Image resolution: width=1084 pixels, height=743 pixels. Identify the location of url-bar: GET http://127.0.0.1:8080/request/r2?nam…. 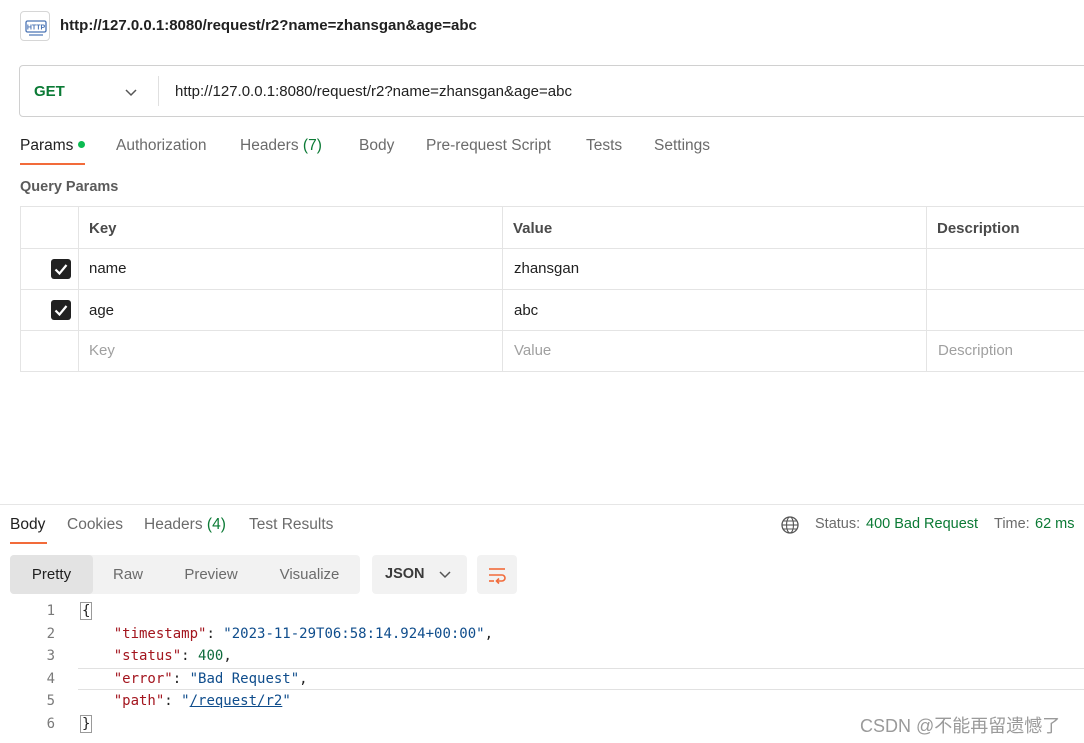
(551, 91).